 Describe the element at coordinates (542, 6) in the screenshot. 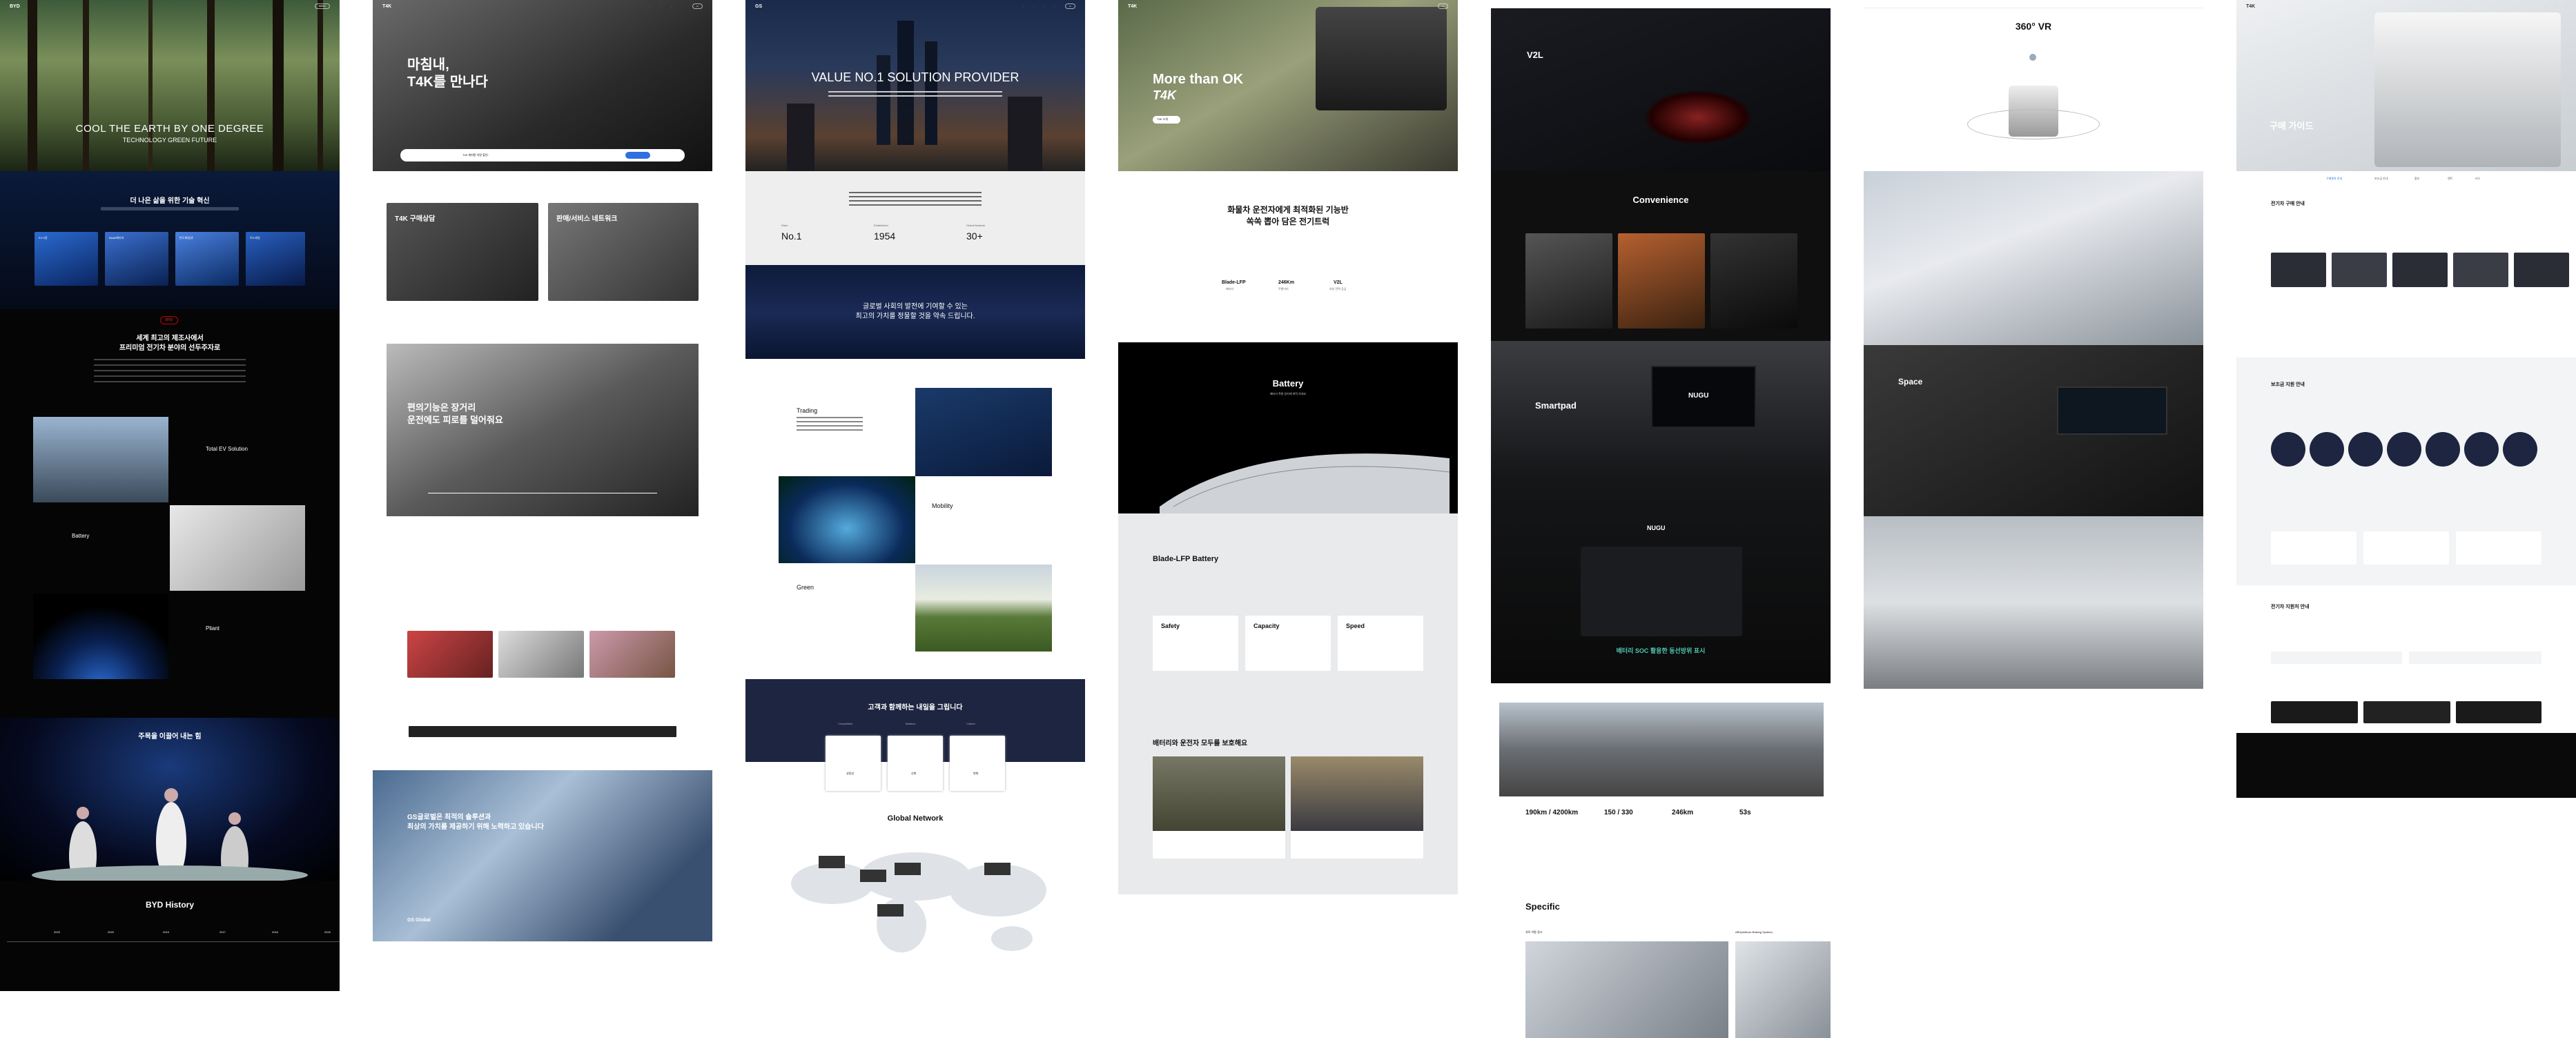

I see `top-nav: T4K · · · · ▭` at that location.